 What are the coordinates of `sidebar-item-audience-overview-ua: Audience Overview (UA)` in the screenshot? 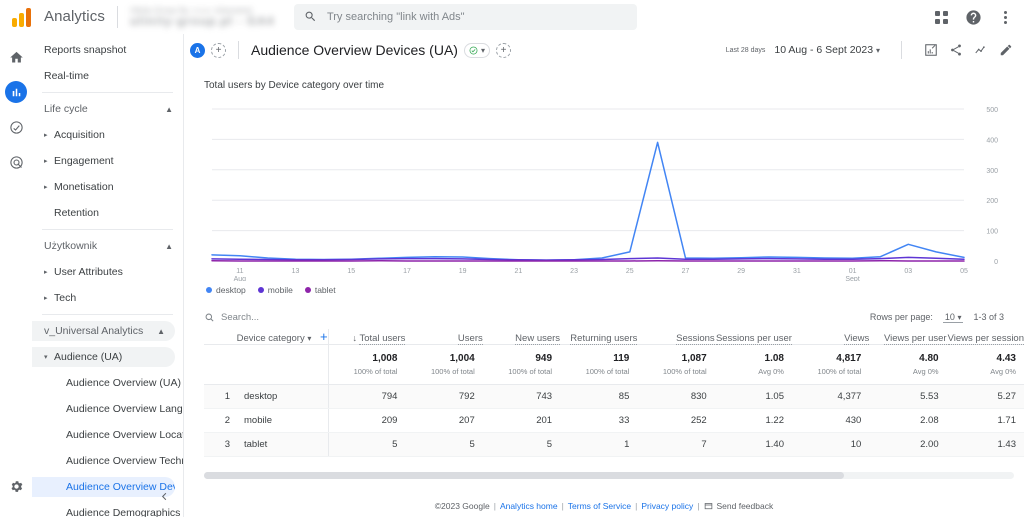 It's located at (107, 383).